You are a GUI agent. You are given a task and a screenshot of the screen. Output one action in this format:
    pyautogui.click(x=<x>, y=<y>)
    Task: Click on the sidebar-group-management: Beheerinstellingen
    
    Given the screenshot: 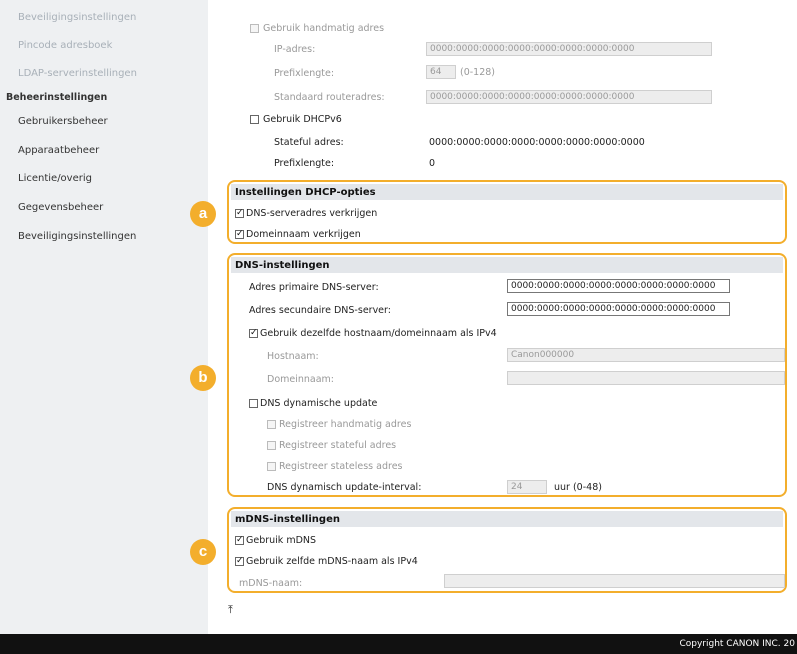 What is the action you would take?
    pyautogui.click(x=57, y=97)
    